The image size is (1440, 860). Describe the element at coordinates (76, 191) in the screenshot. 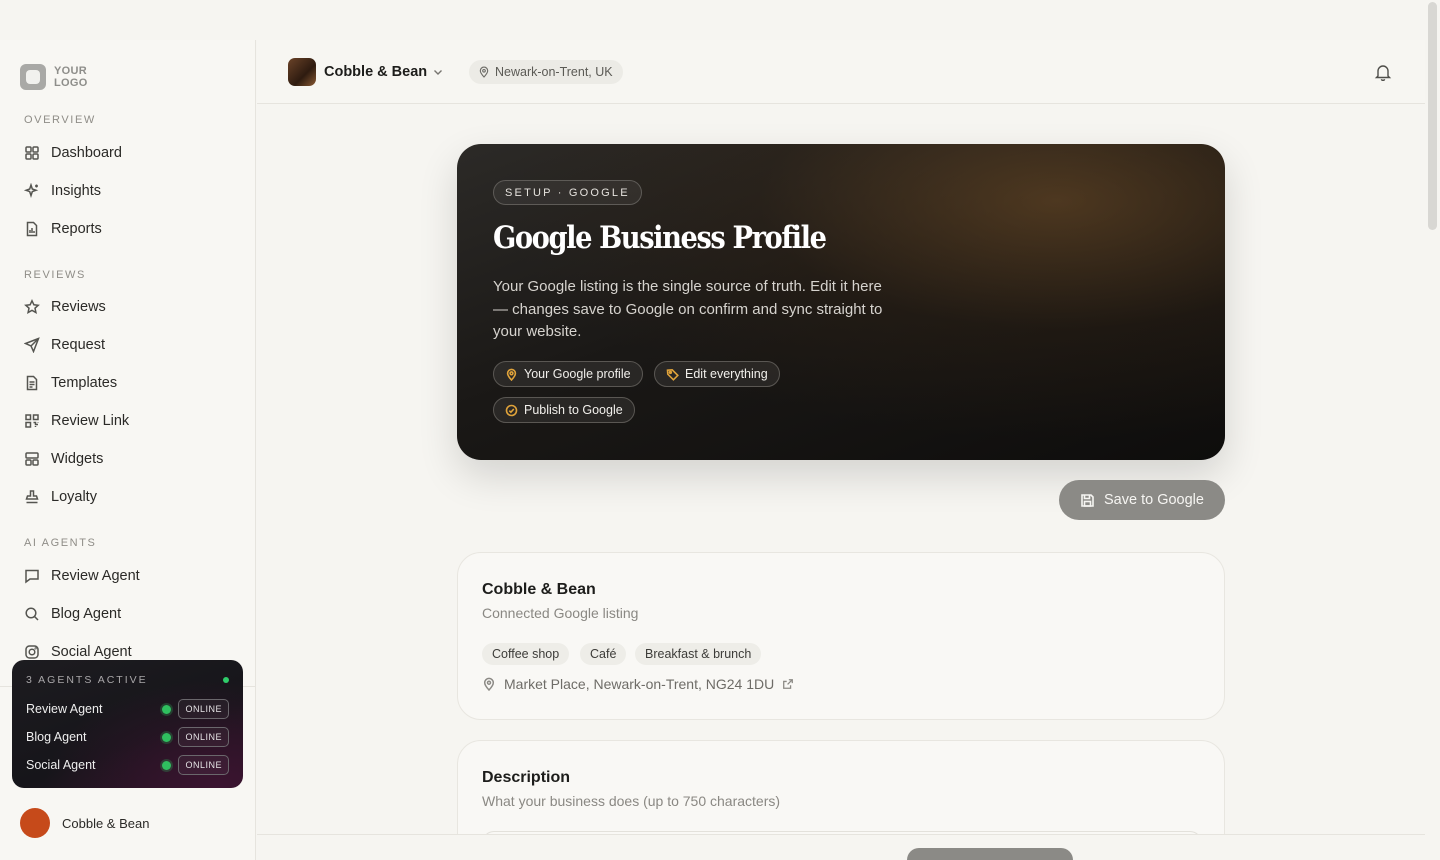

I see `sidebar-item-label: Insights` at that location.